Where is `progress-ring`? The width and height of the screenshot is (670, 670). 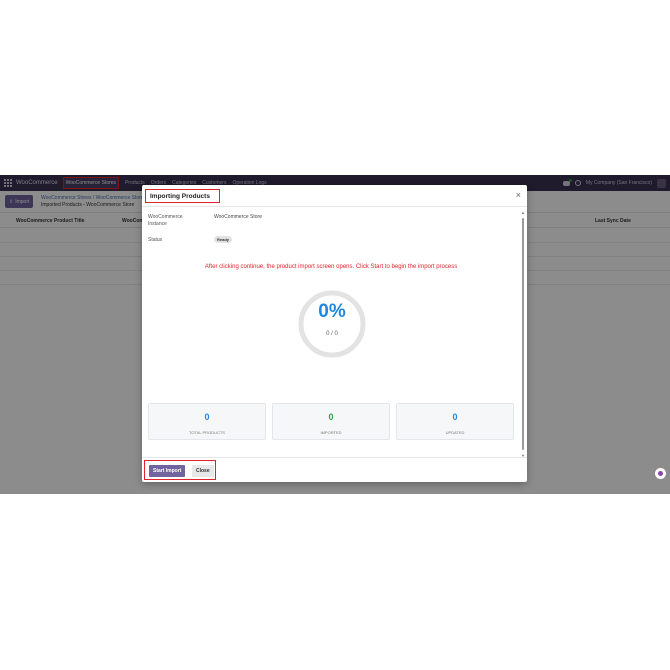
progress-ring is located at coordinates (332, 324).